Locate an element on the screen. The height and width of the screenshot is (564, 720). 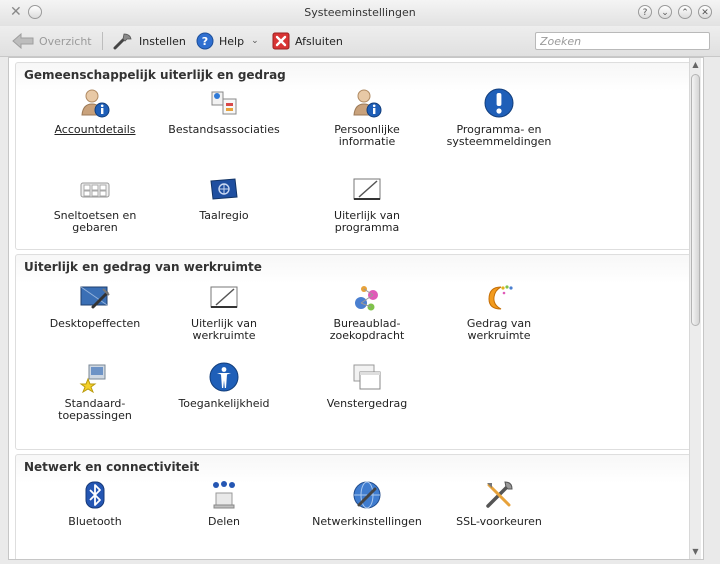
quit-button: Afsluiten is located at coordinates (307, 41).